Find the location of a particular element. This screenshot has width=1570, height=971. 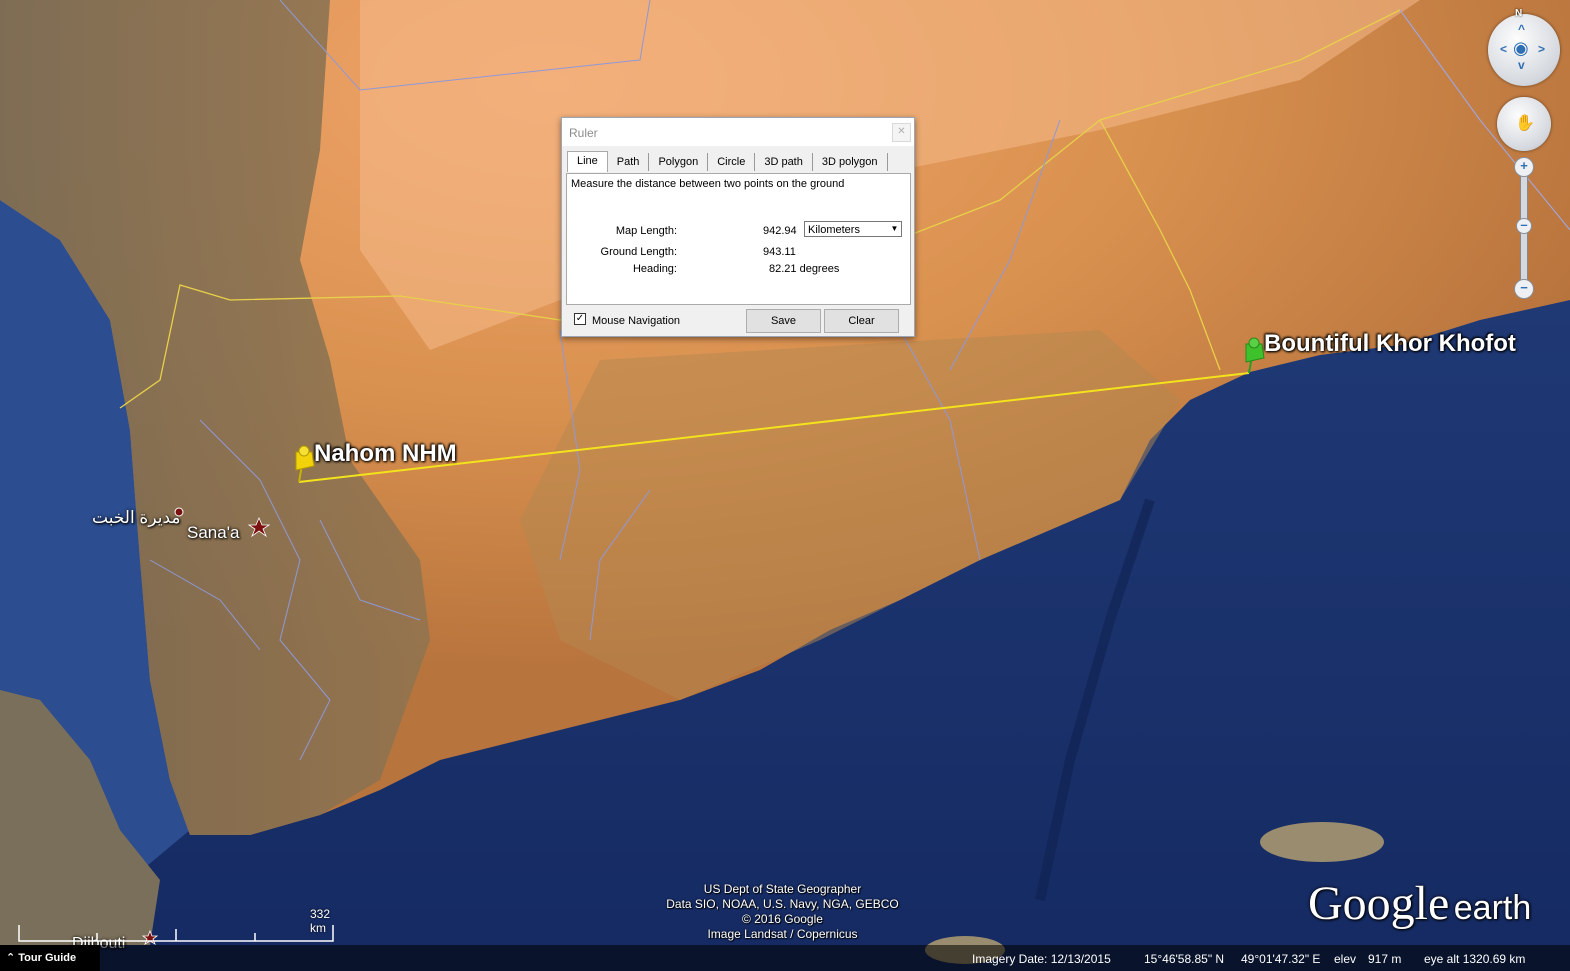

placemark-label-nahom: Nahom NHM is located at coordinates (385, 454).